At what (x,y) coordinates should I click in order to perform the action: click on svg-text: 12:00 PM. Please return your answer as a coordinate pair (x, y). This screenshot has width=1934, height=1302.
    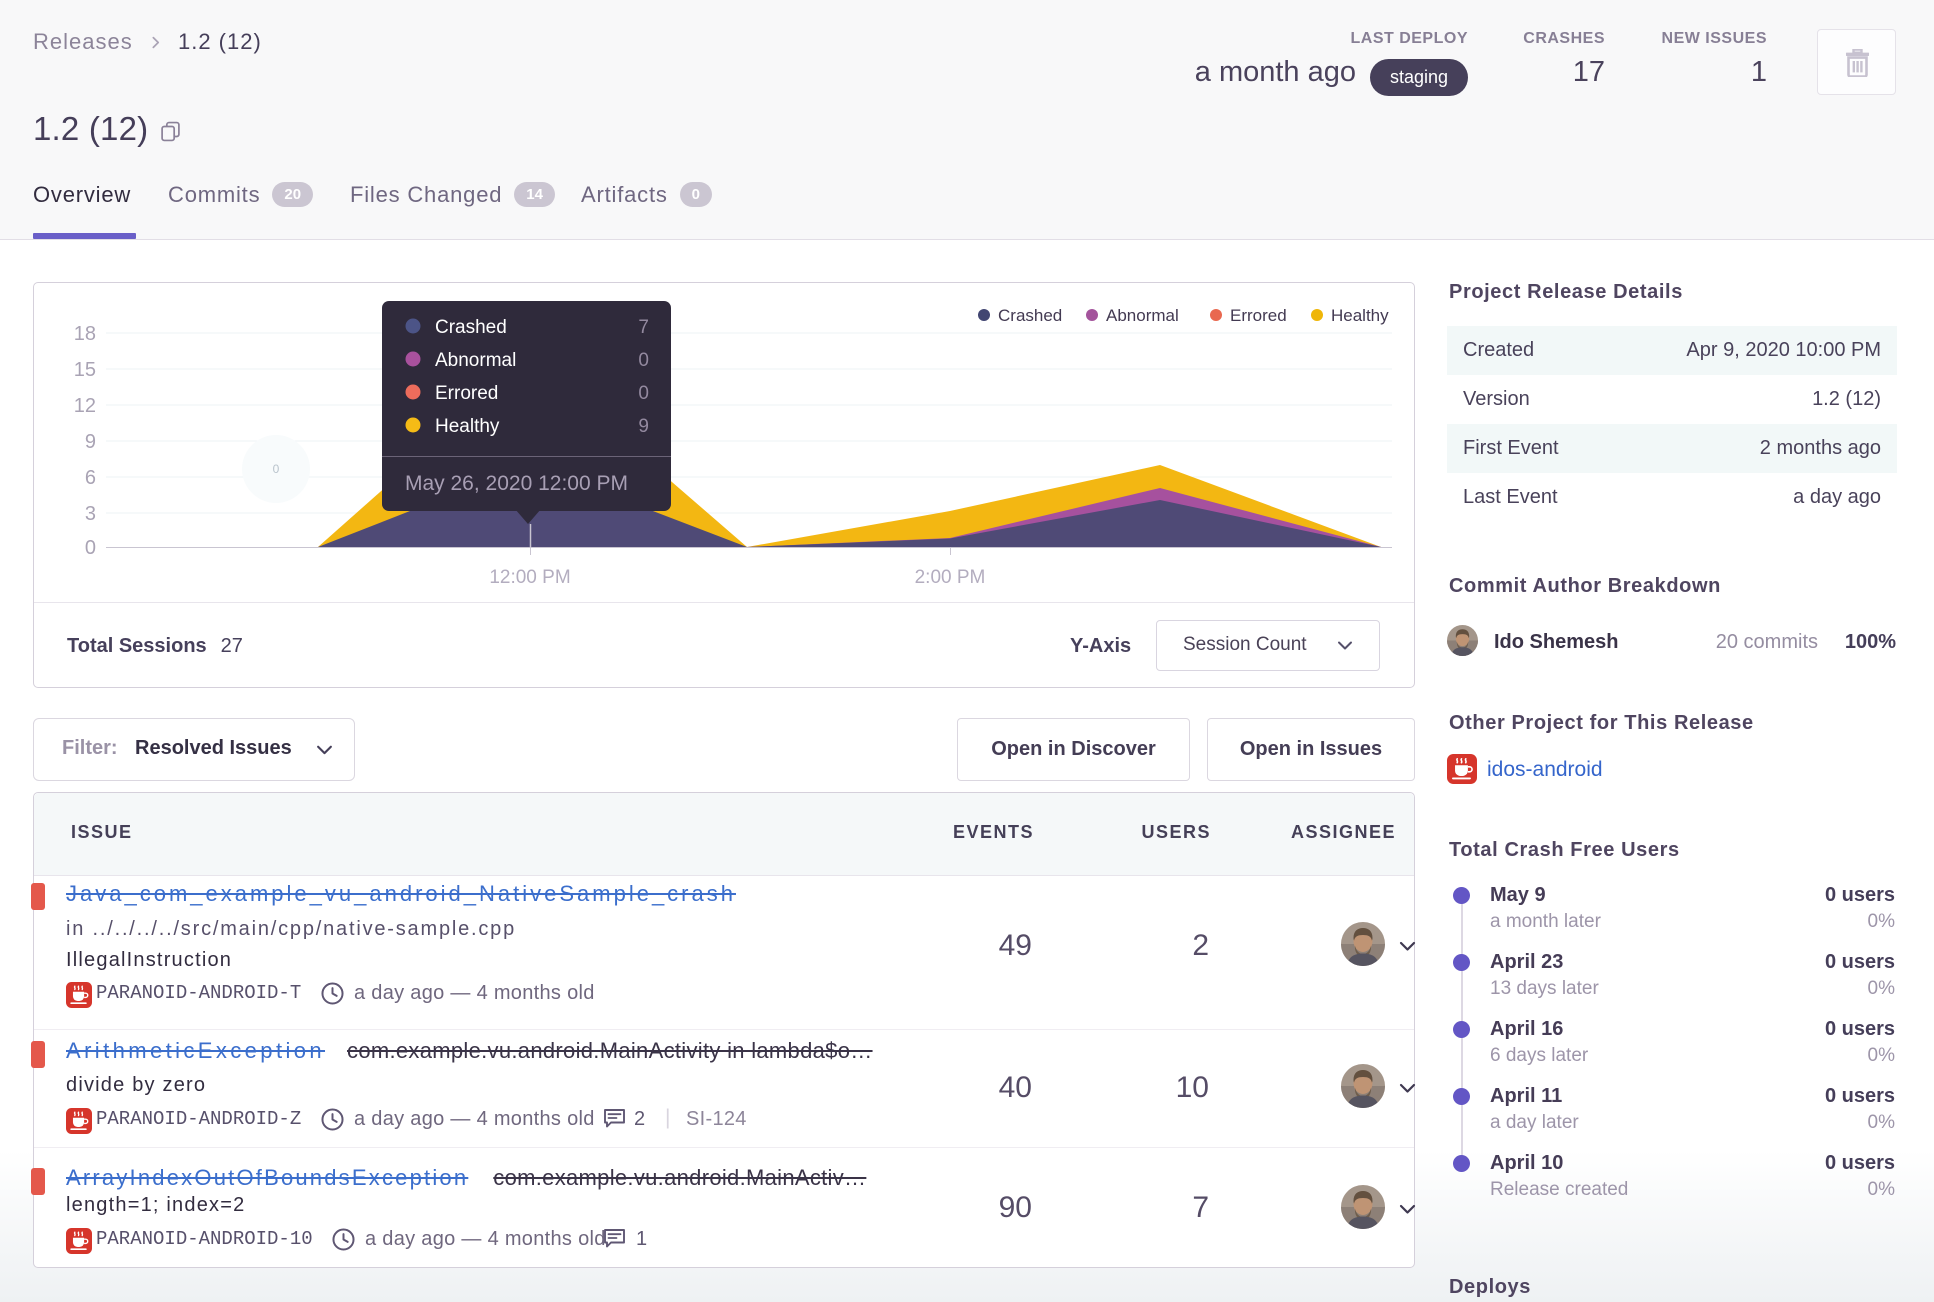
    Looking at the image, I should click on (529, 577).